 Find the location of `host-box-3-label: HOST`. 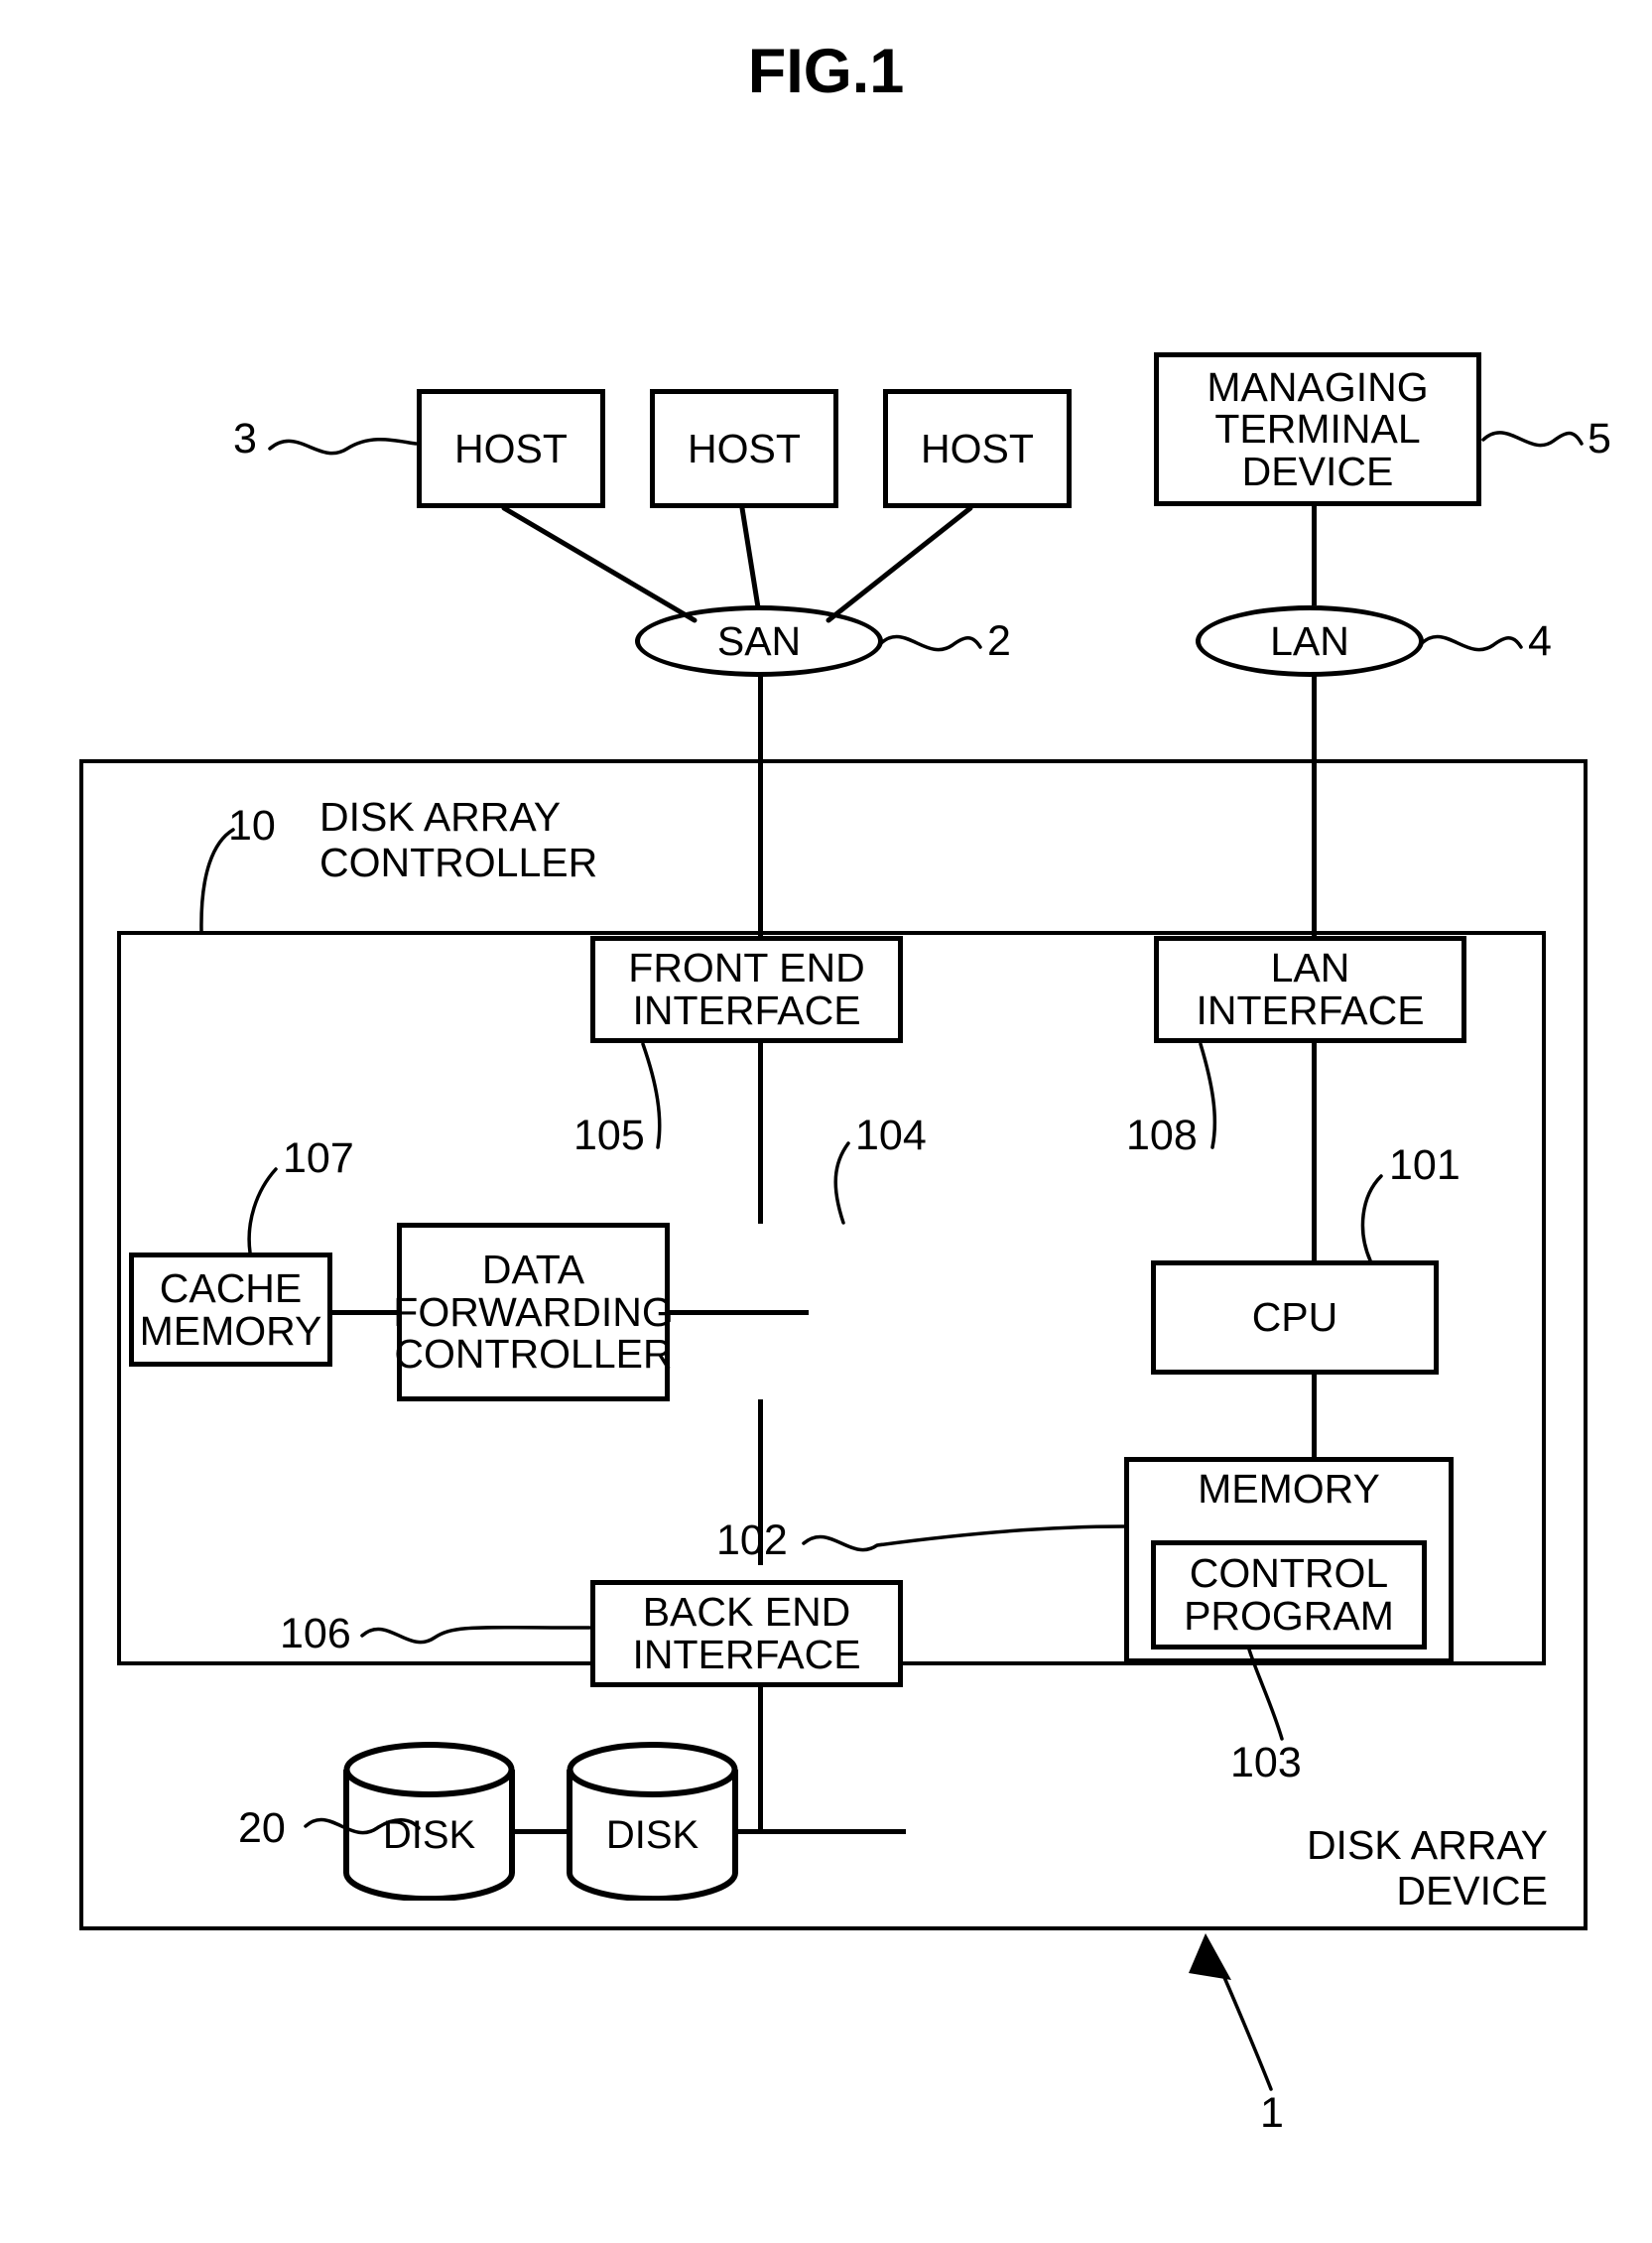

host-box-3-label: HOST is located at coordinates (977, 448).